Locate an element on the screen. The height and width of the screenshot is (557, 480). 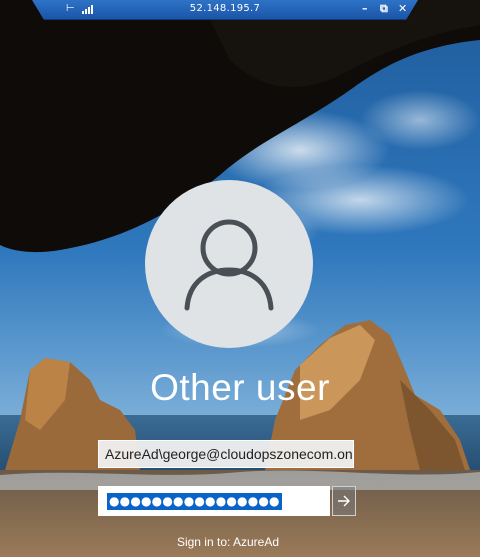
minimize-icon: – is located at coordinates (365, 8).